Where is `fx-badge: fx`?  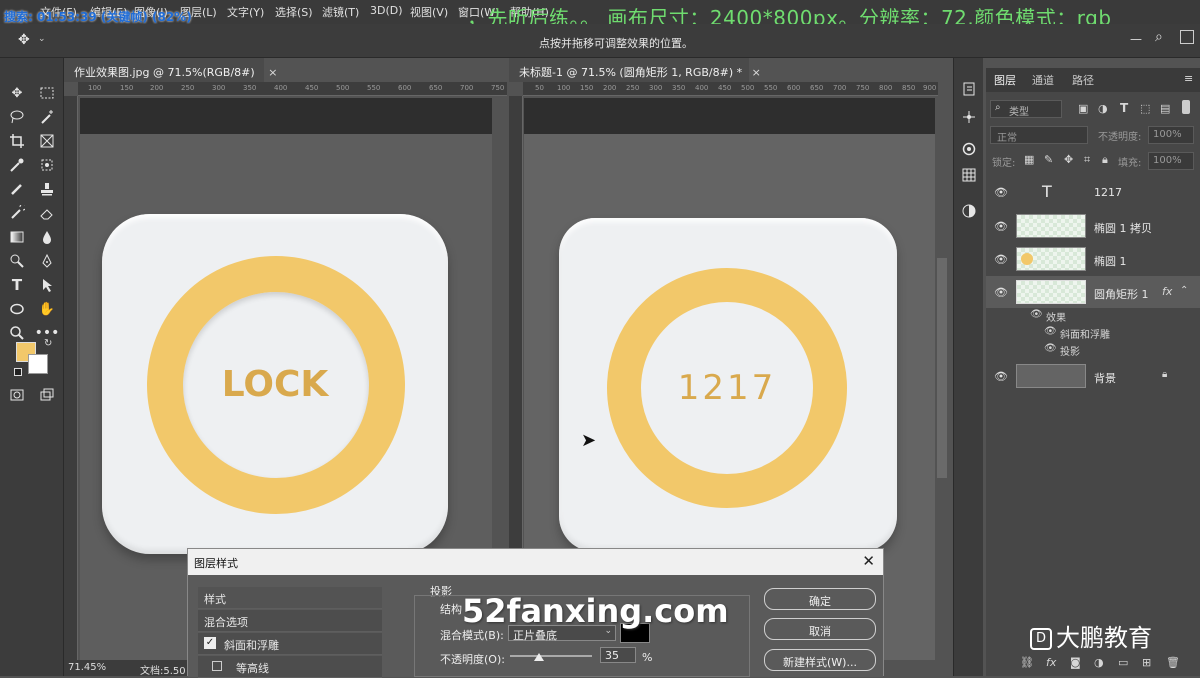
fx-badge: fx is located at coordinates (1167, 291).